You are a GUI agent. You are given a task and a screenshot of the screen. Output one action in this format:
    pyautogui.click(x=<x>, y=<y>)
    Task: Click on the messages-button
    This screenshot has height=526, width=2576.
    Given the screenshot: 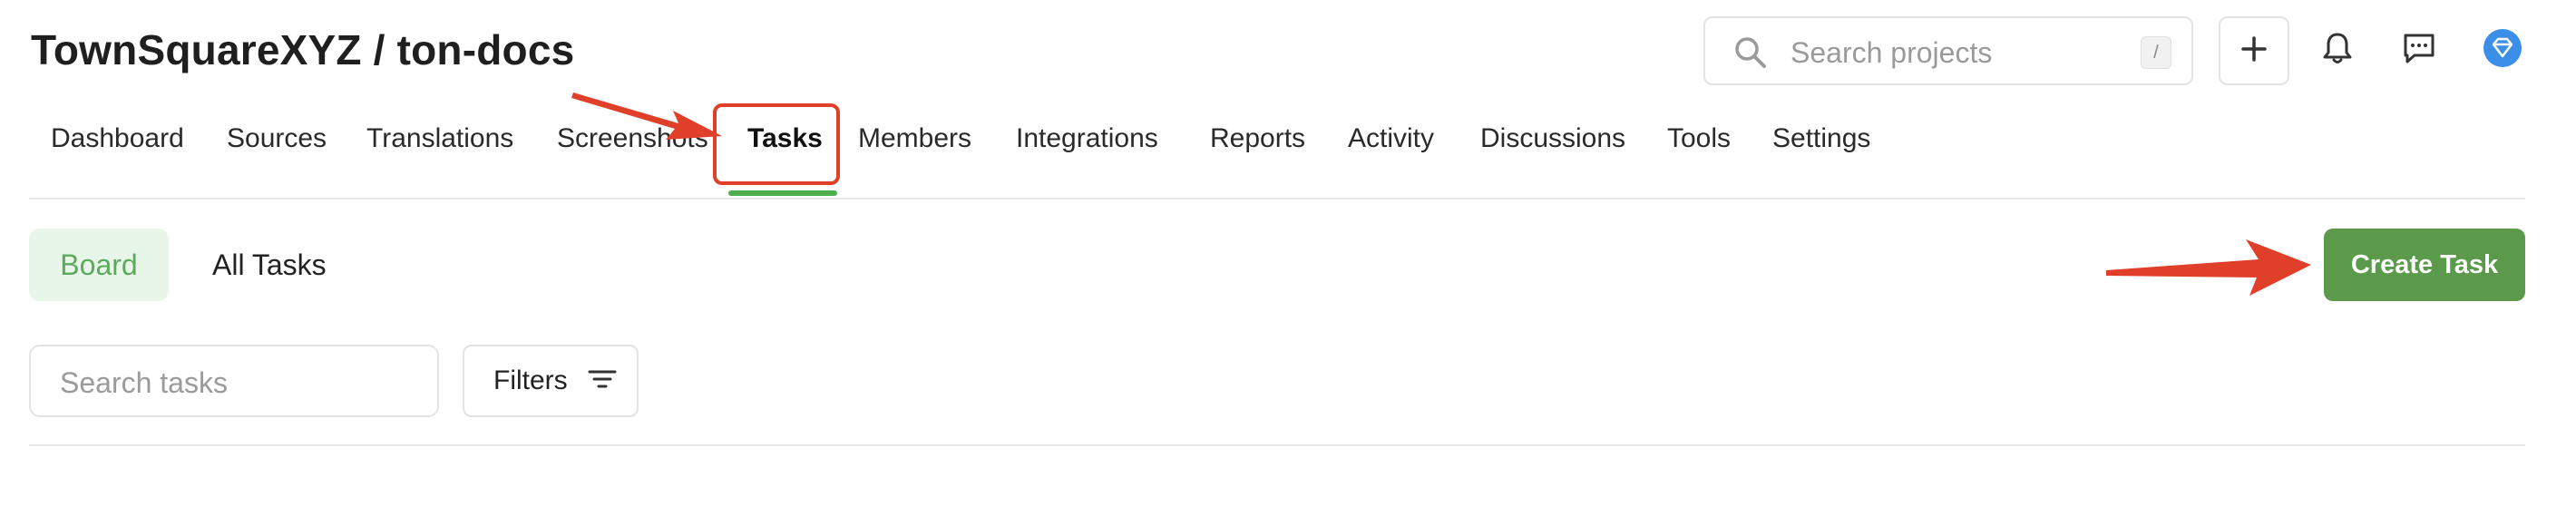 What is the action you would take?
    pyautogui.click(x=2419, y=50)
    